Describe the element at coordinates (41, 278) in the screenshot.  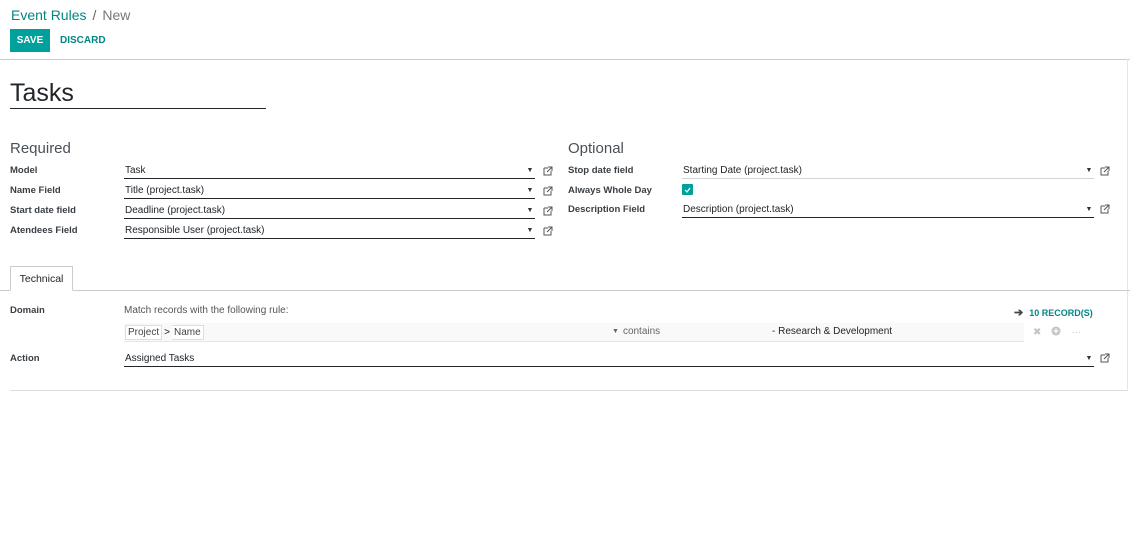
I see `tab-technical: Technical` at that location.